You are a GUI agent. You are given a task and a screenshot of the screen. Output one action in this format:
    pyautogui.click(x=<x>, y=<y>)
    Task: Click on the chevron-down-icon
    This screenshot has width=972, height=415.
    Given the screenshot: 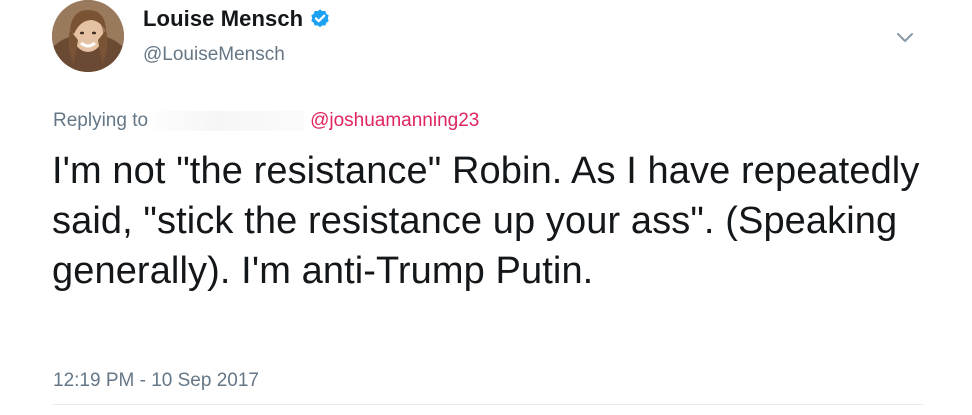 What is the action you would take?
    pyautogui.click(x=905, y=37)
    